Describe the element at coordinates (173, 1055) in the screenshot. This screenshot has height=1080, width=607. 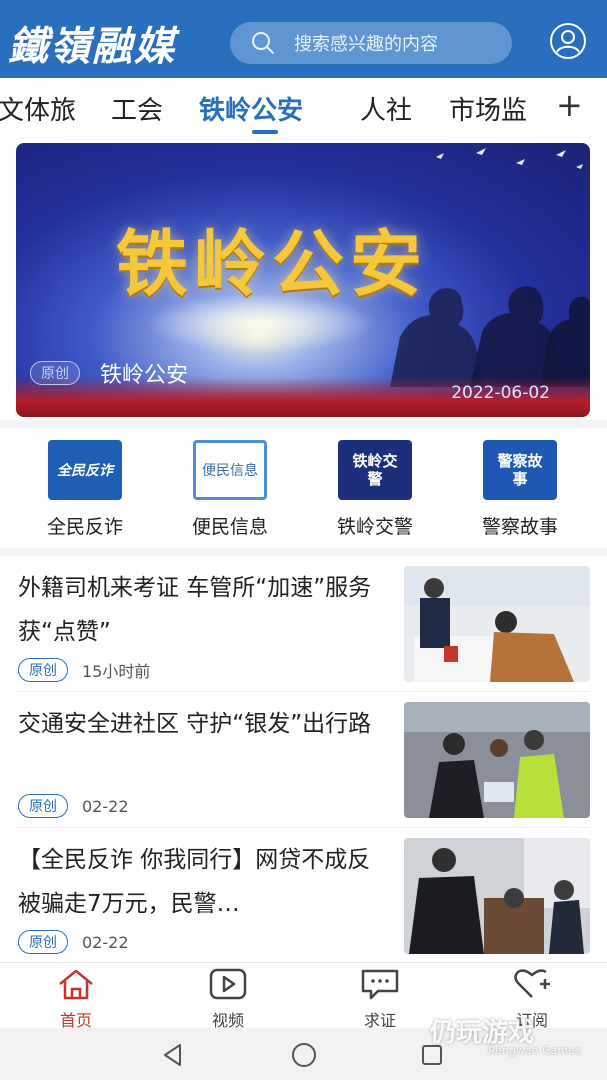
I see `back-triangle-icon` at that location.